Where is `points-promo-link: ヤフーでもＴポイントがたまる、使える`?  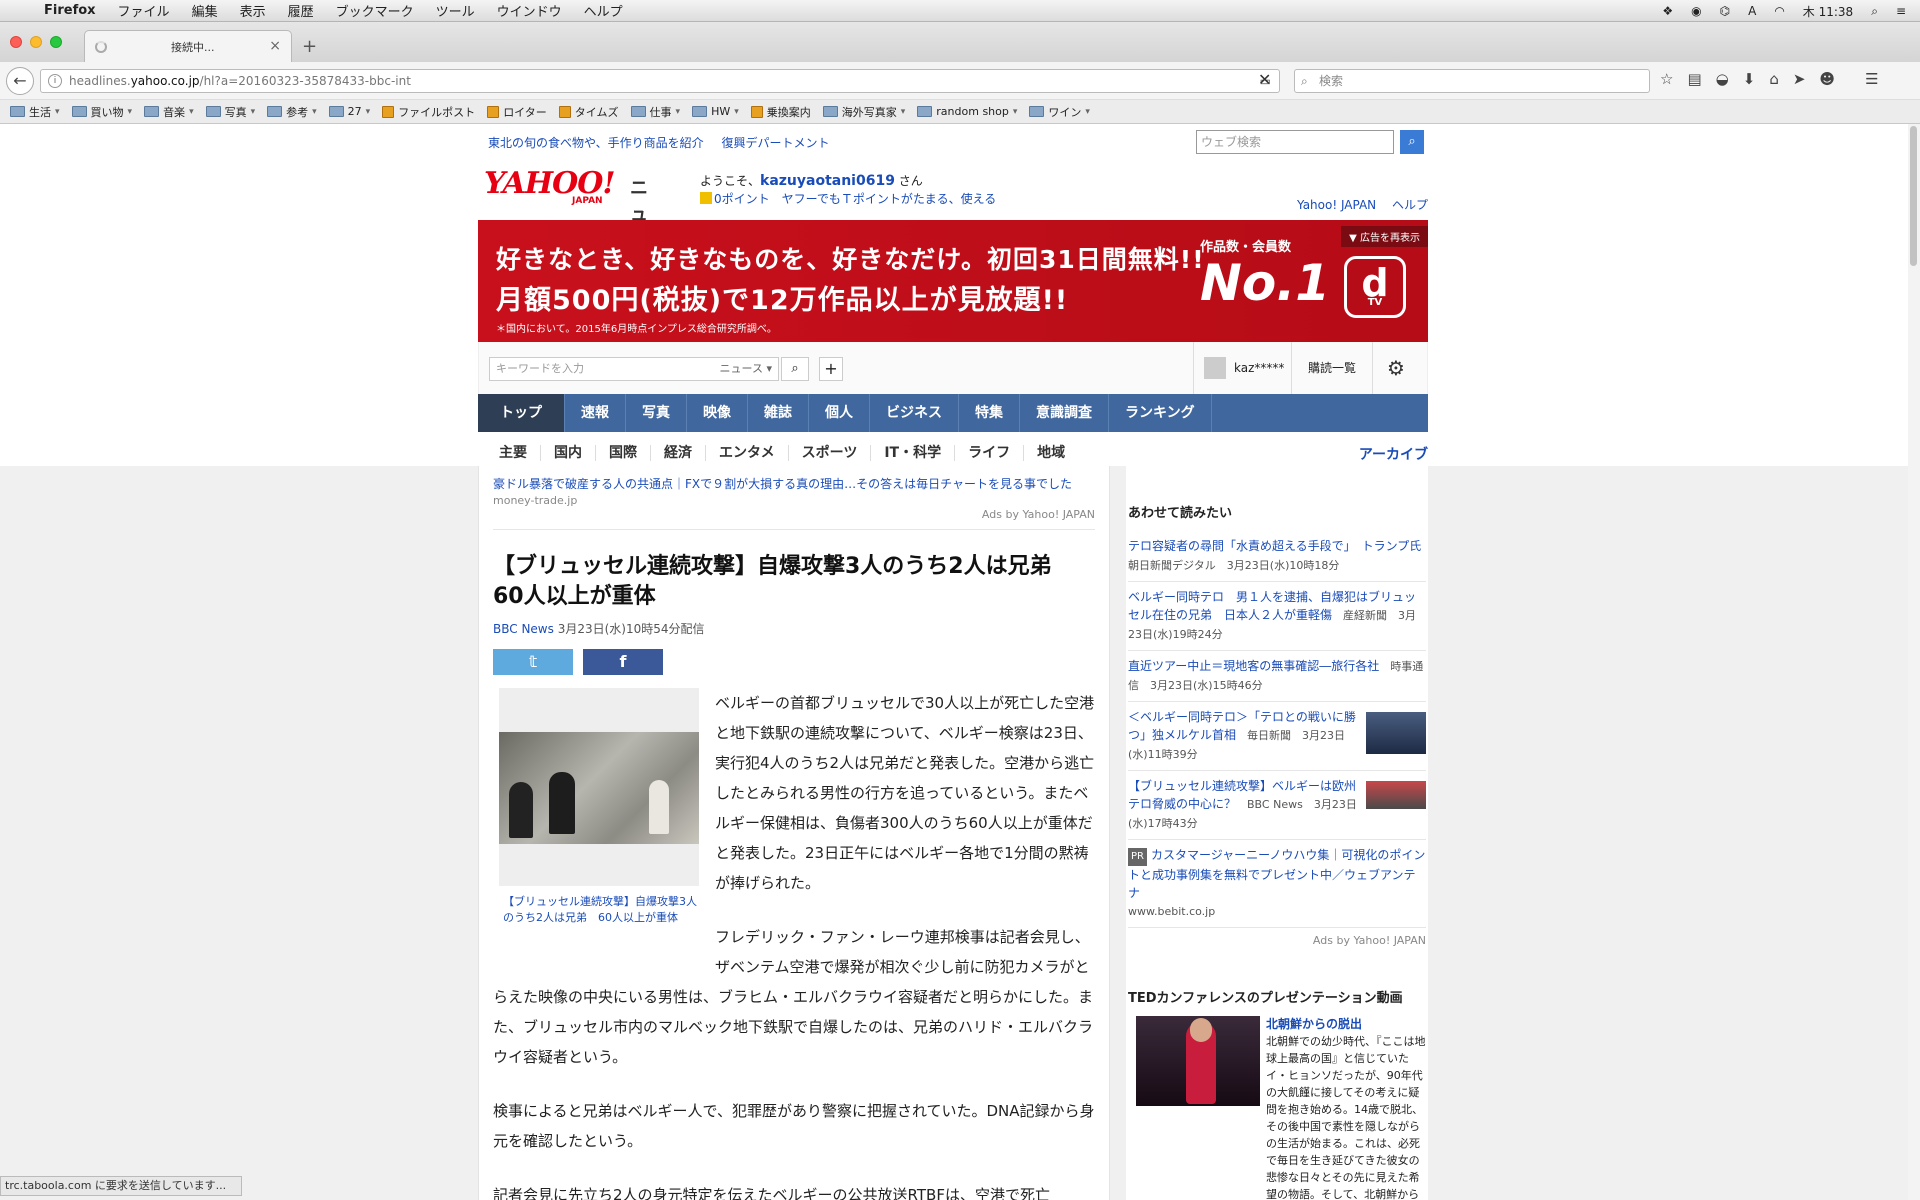 points-promo-link: ヤフーでもＴポイントがたまる、使える is located at coordinates (889, 199).